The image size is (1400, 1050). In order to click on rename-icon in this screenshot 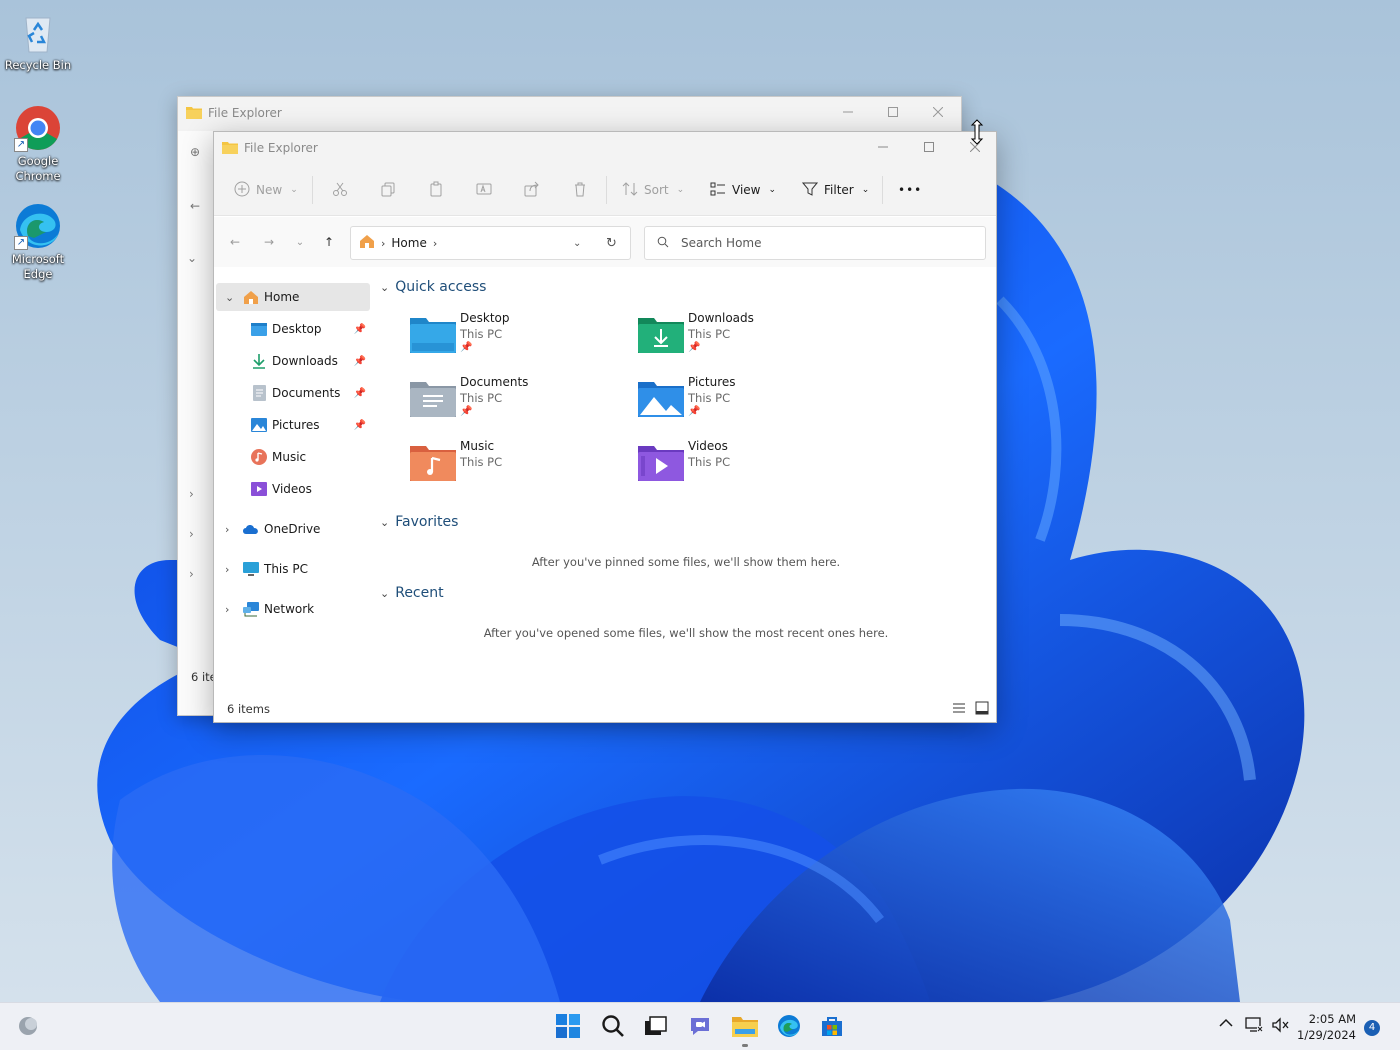, I will do `click(484, 190)`.